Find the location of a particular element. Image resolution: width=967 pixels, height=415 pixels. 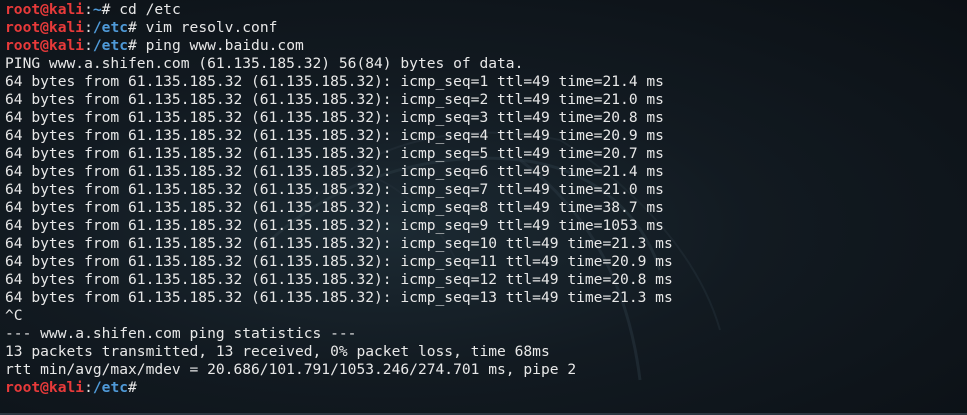

output-line: --- www.a.shifen.com ping statistics --- is located at coordinates (181, 333).